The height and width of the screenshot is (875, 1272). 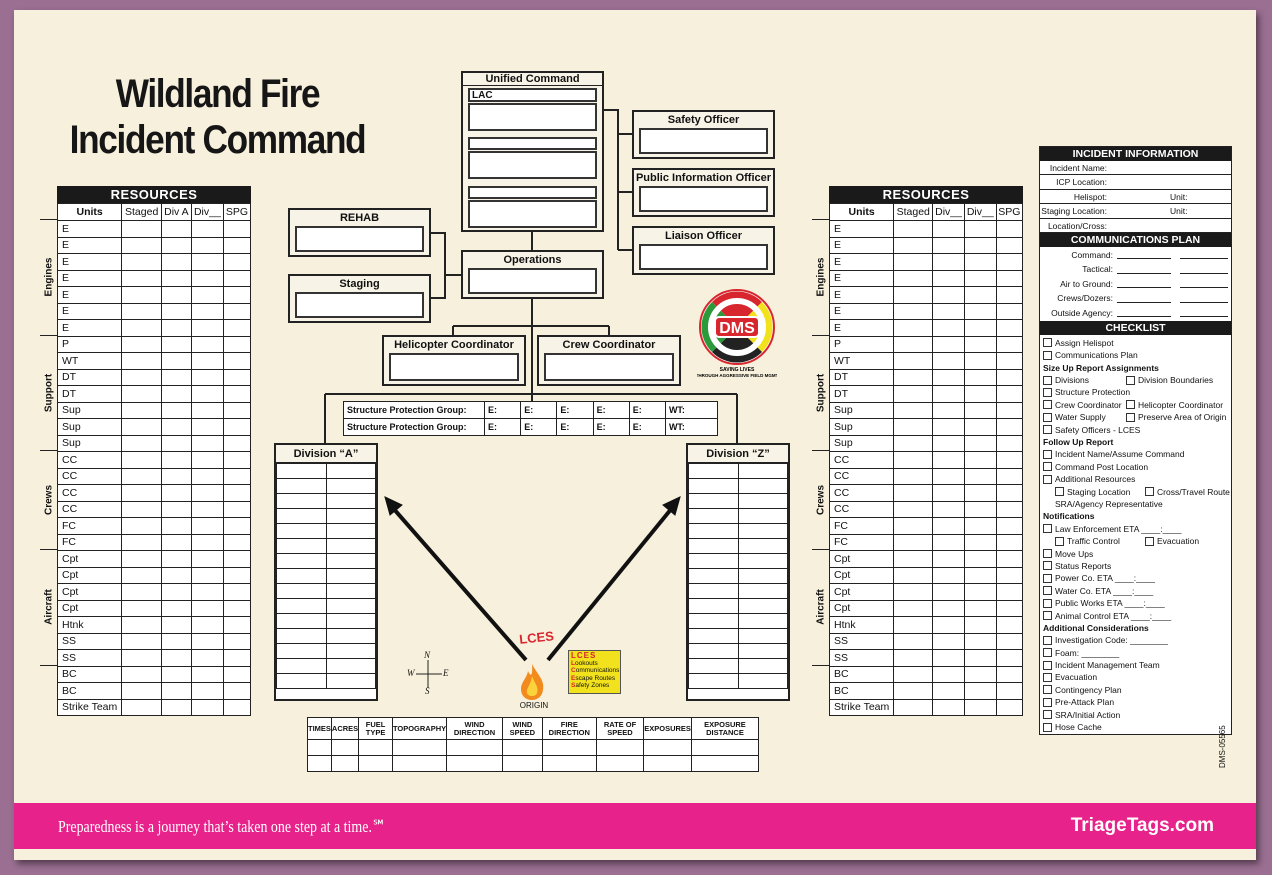 I want to click on rehab-field, so click(x=359, y=239).